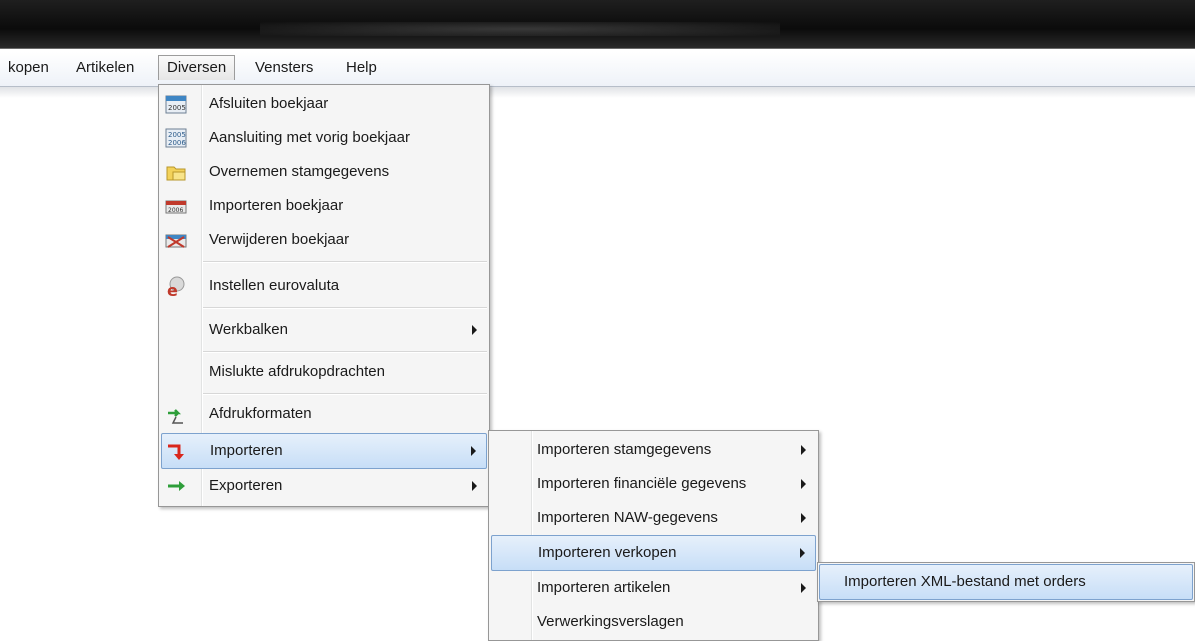 This screenshot has height=641, width=1195. What do you see at coordinates (607, 552) in the screenshot?
I see `menu-item-label: Importeren verkopen` at bounding box center [607, 552].